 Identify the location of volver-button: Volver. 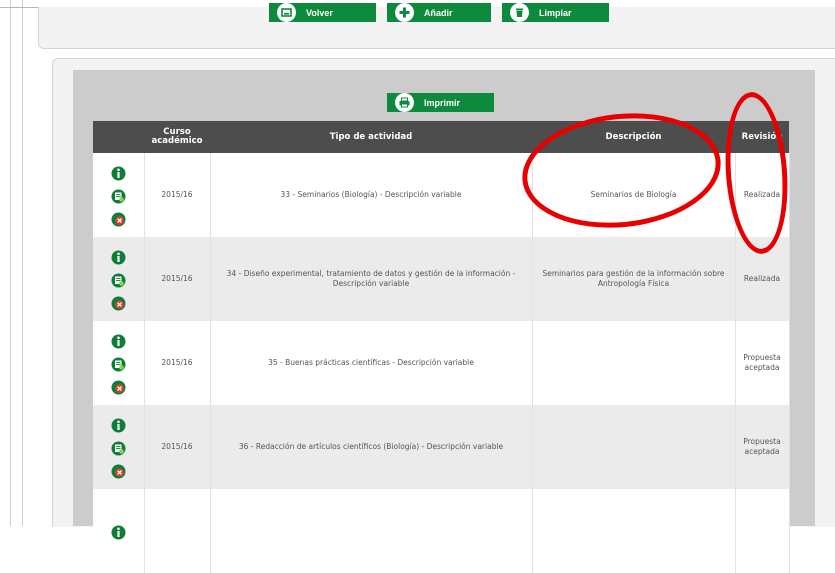
(322, 12).